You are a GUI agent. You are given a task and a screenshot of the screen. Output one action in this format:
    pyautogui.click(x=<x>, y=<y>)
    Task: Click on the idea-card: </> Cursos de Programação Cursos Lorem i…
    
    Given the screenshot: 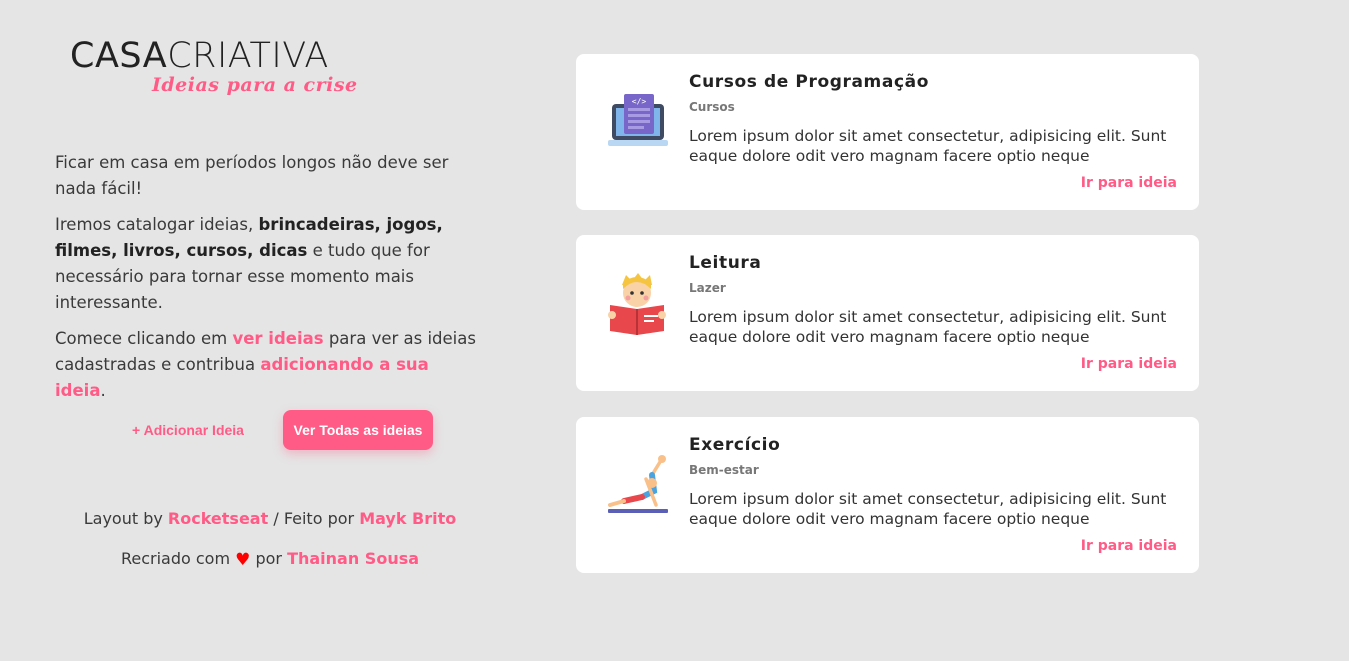 What is the action you would take?
    pyautogui.click(x=887, y=132)
    